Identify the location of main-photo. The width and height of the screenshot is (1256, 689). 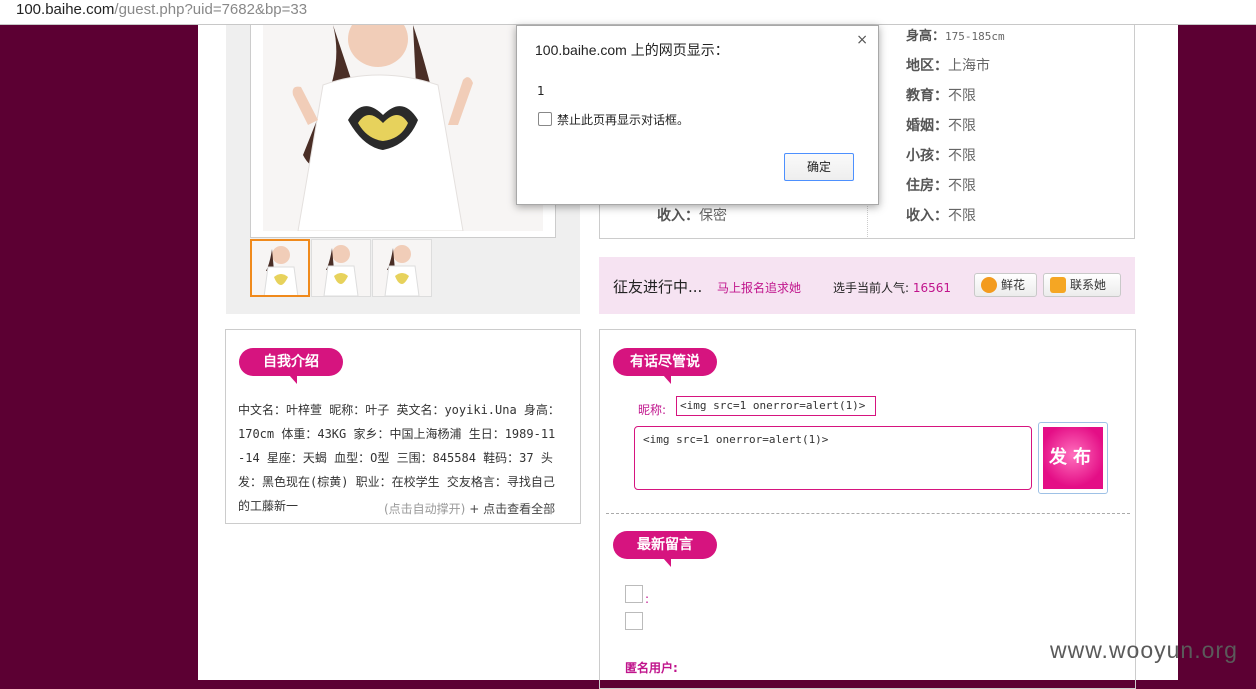
(403, 131).